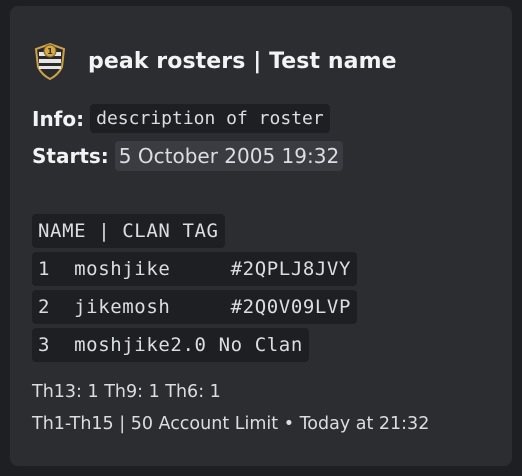 The height and width of the screenshot is (476, 522). What do you see at coordinates (210, 118) in the screenshot?
I see `info-value: description of roster` at bounding box center [210, 118].